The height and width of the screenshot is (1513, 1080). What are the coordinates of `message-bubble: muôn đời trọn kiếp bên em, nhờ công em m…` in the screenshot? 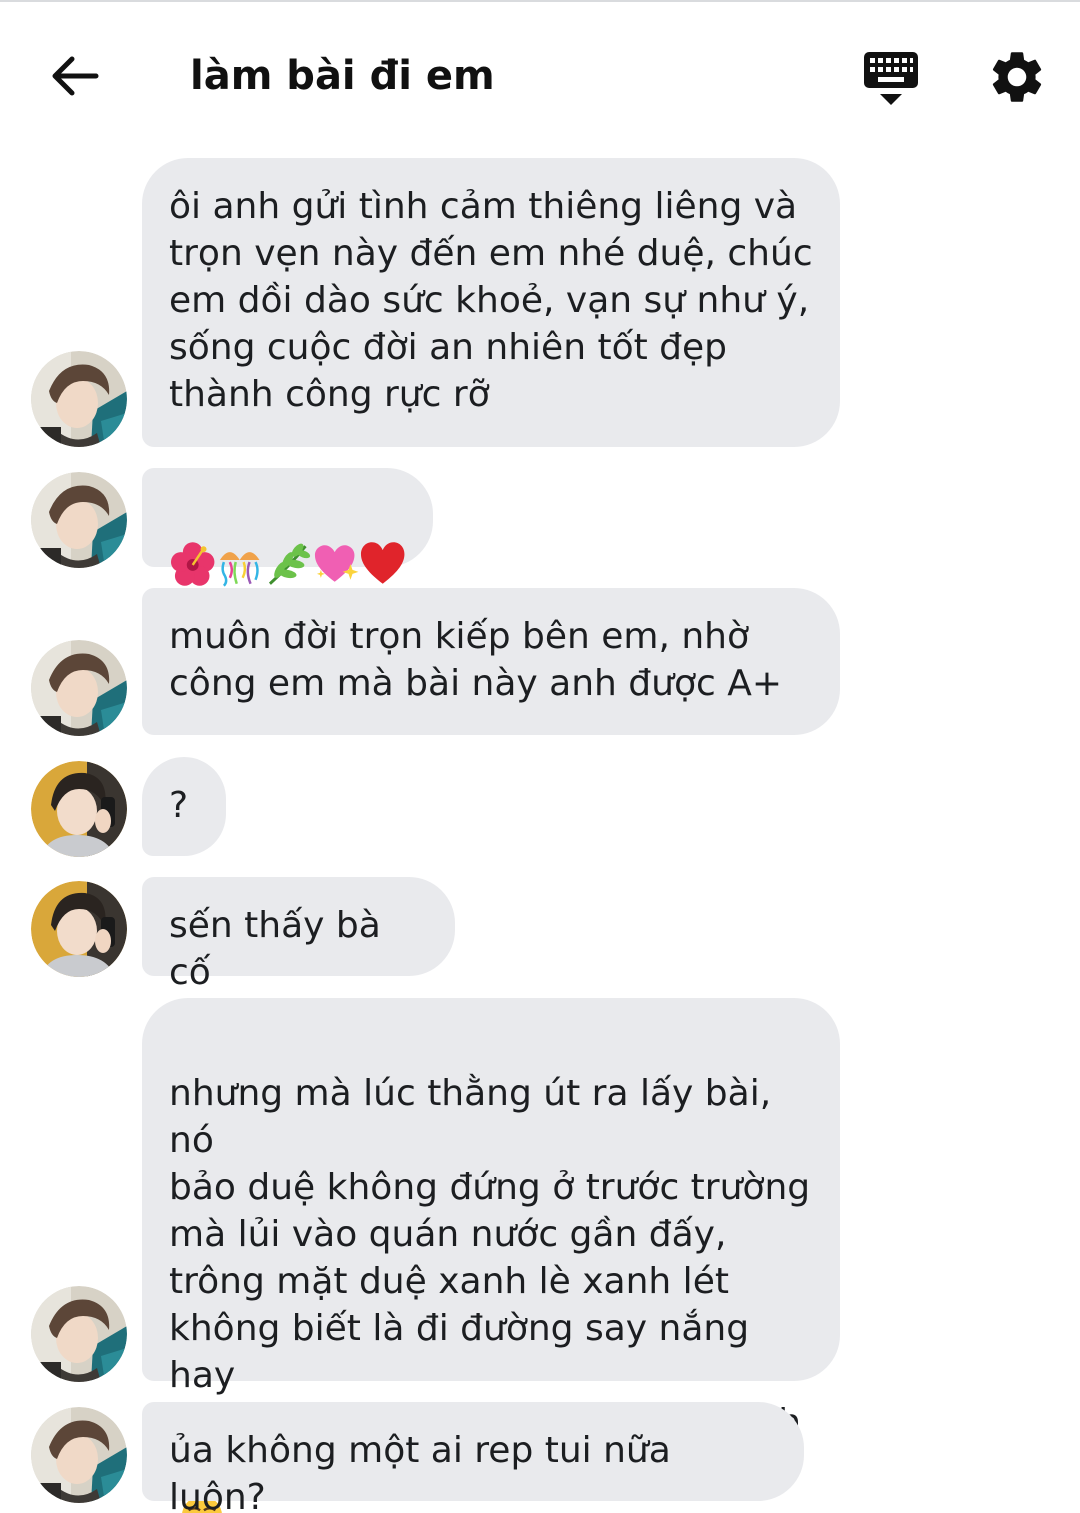 It's located at (491, 661).